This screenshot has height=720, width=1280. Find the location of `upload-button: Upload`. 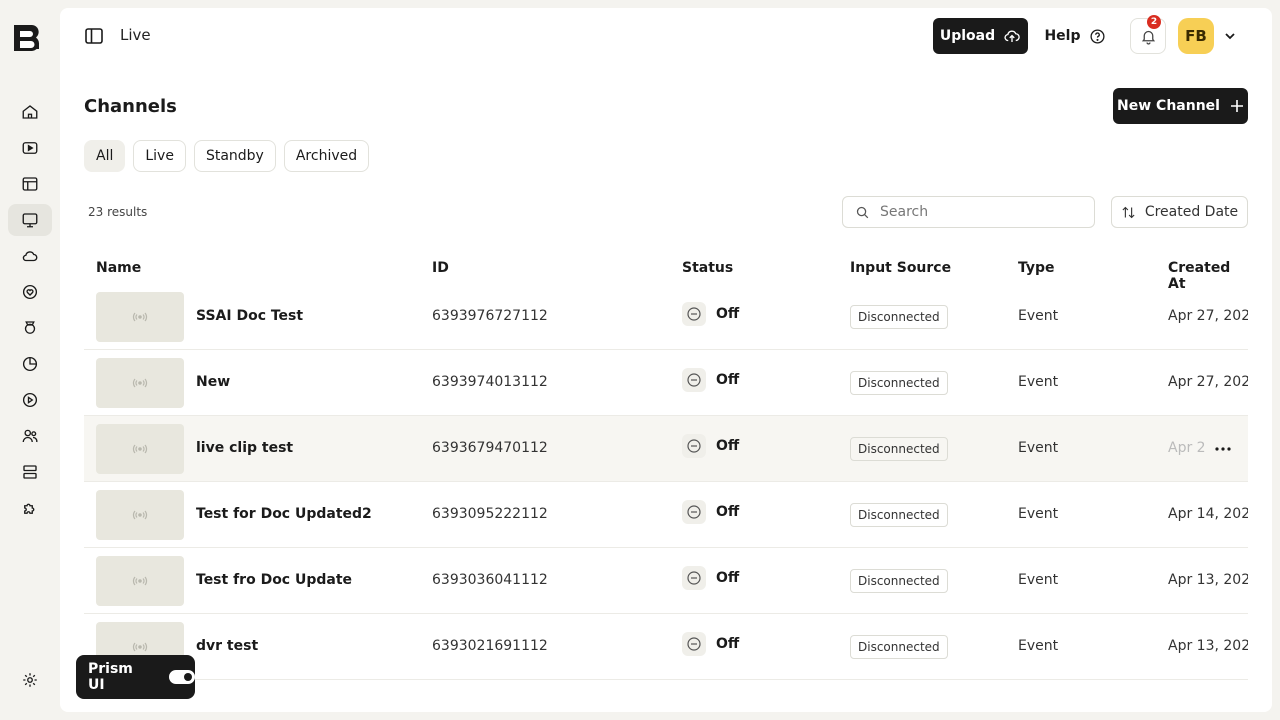

upload-button: Upload is located at coordinates (980, 36).